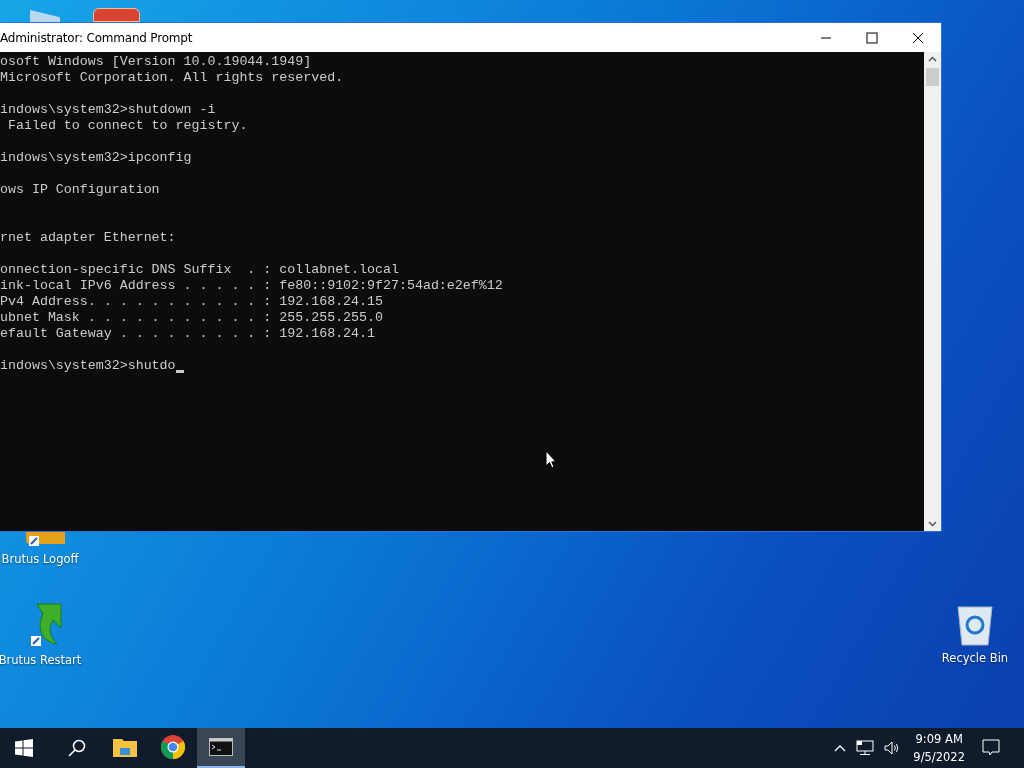 This screenshot has width=1024, height=768. What do you see at coordinates (252, 286) in the screenshot?
I see `console-line: ink-local IPv6 Address . . . . . : fe80::9102:9f27:54ad:e2ef%12` at bounding box center [252, 286].